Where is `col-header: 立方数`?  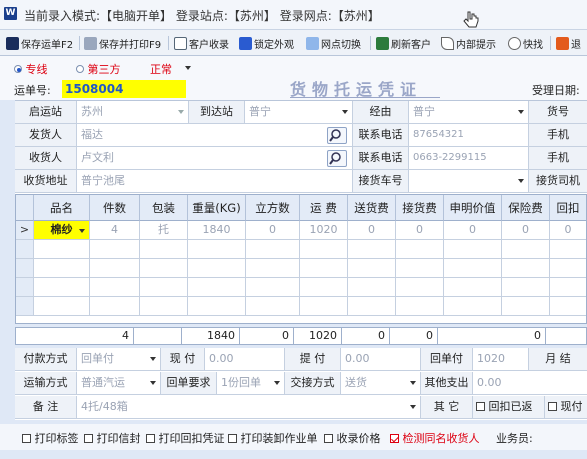 col-header: 立方数 is located at coordinates (273, 208).